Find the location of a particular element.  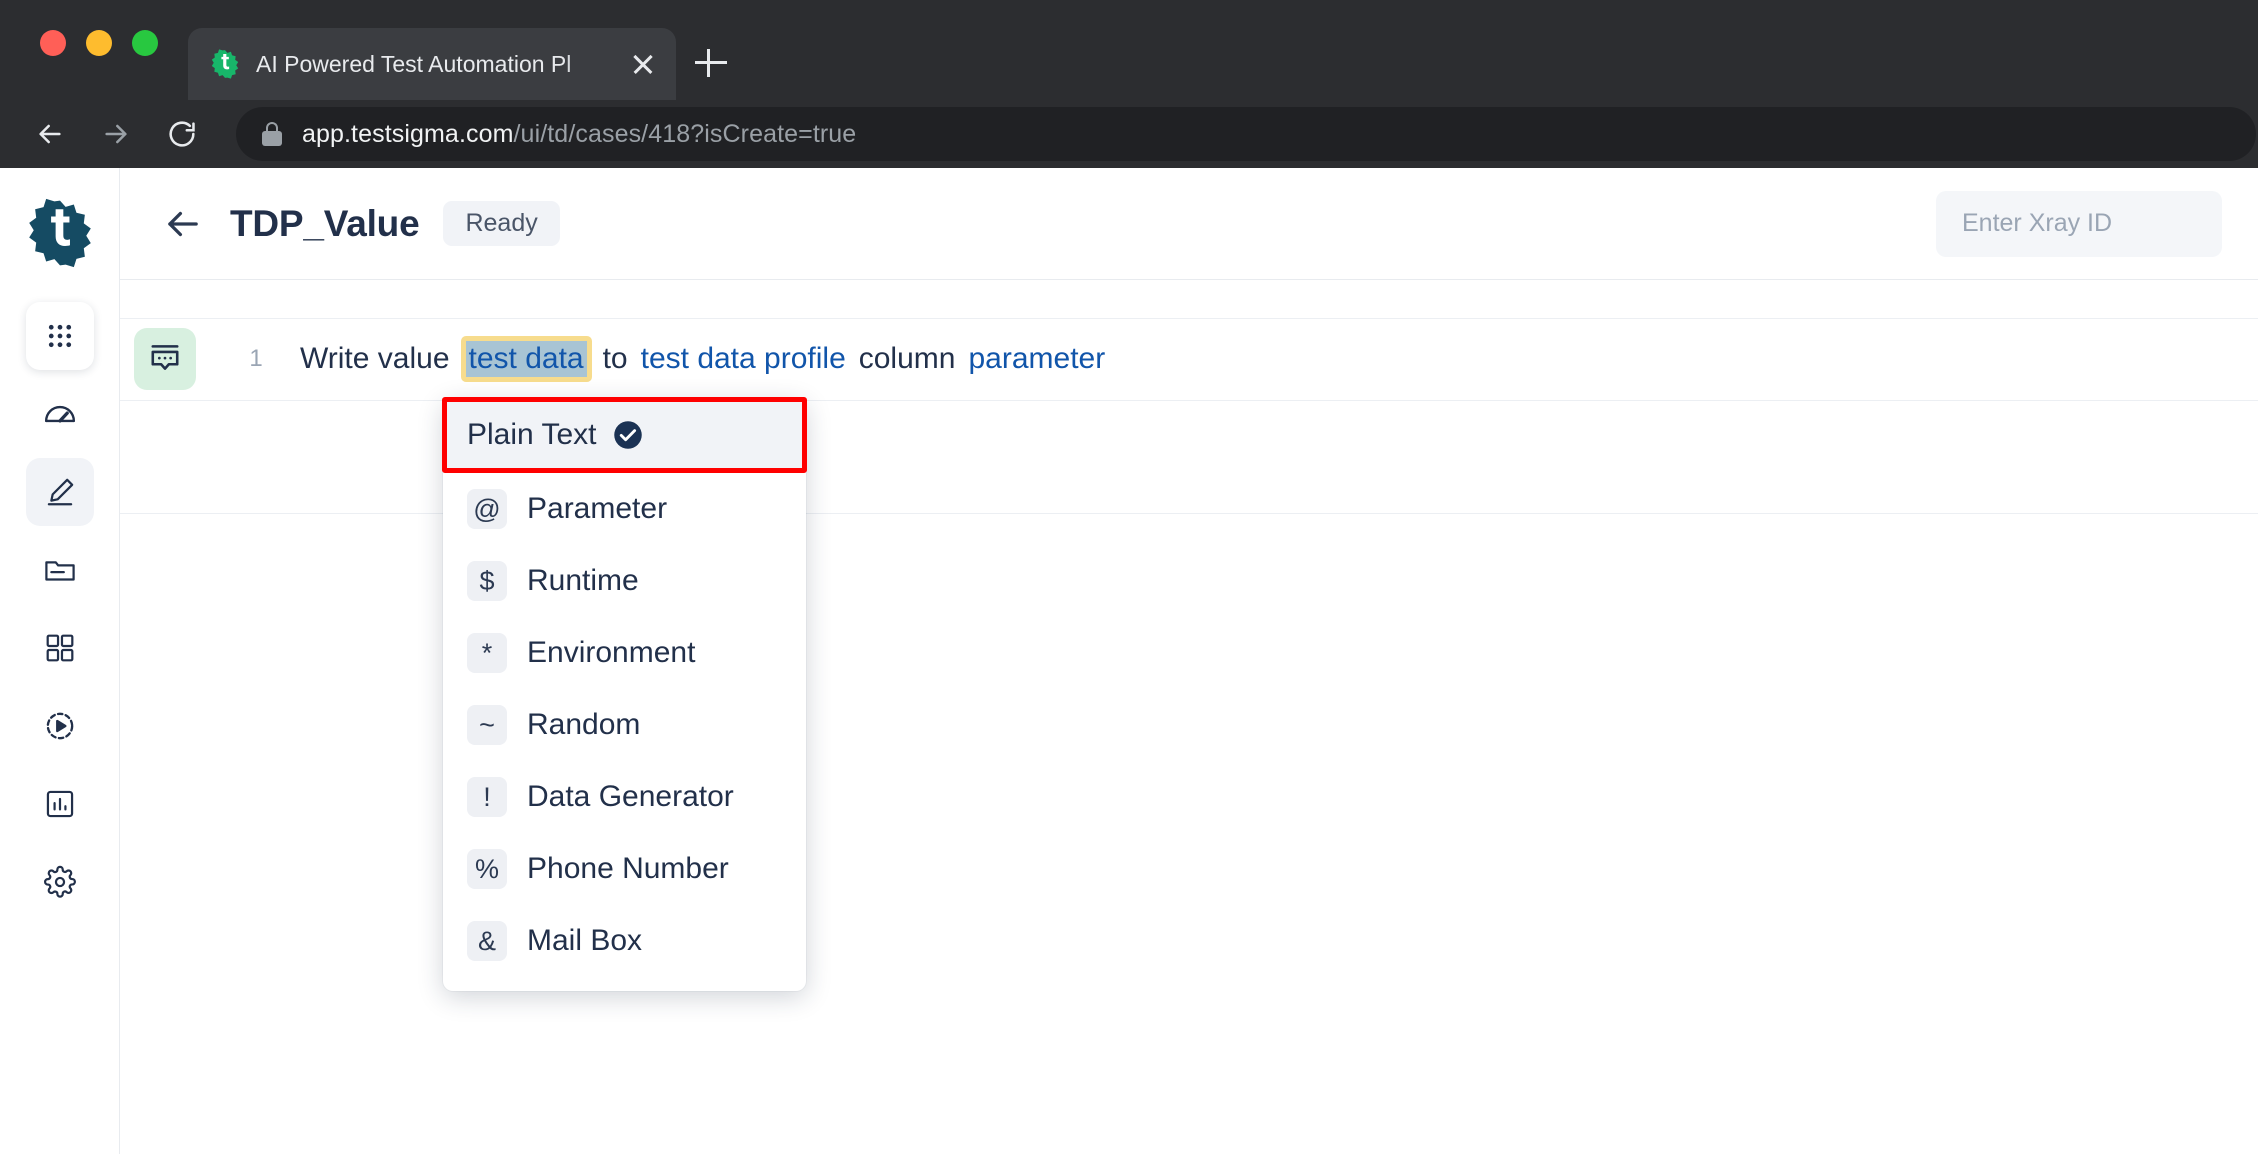

dropdown-option-label: Mail Box is located at coordinates (585, 940).